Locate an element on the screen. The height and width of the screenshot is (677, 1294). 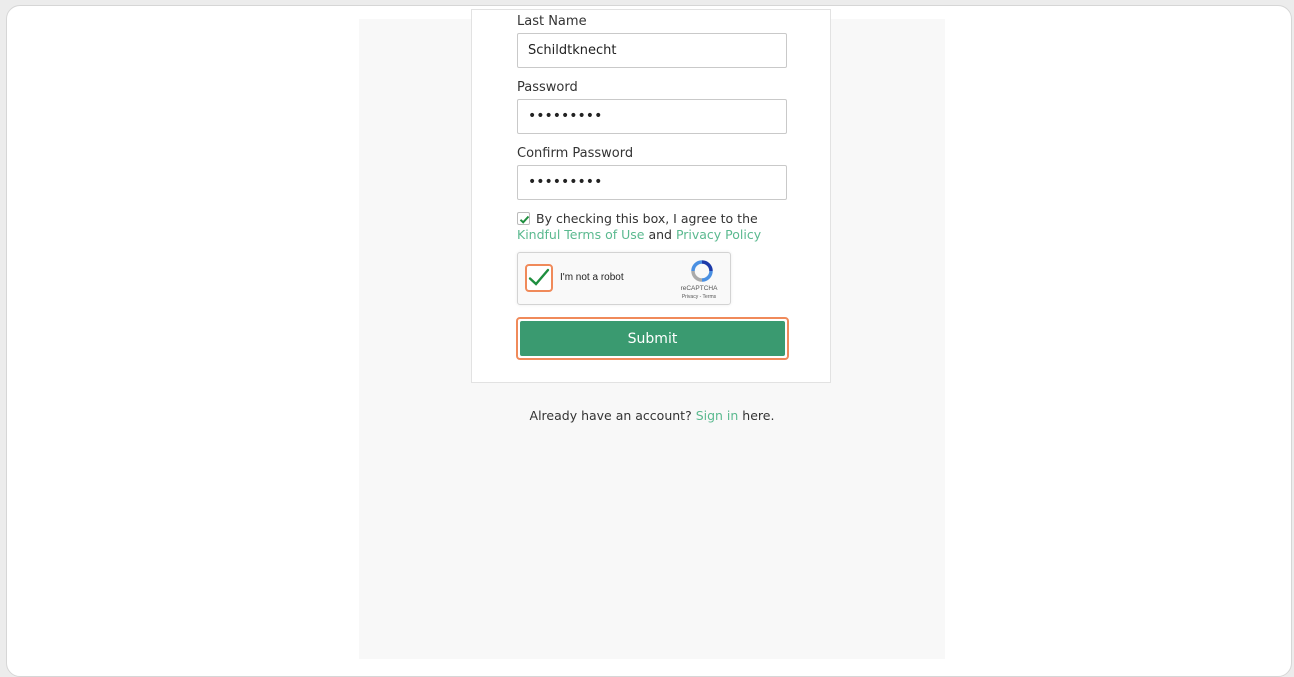
submit-highlight: Submit is located at coordinates (652, 338).